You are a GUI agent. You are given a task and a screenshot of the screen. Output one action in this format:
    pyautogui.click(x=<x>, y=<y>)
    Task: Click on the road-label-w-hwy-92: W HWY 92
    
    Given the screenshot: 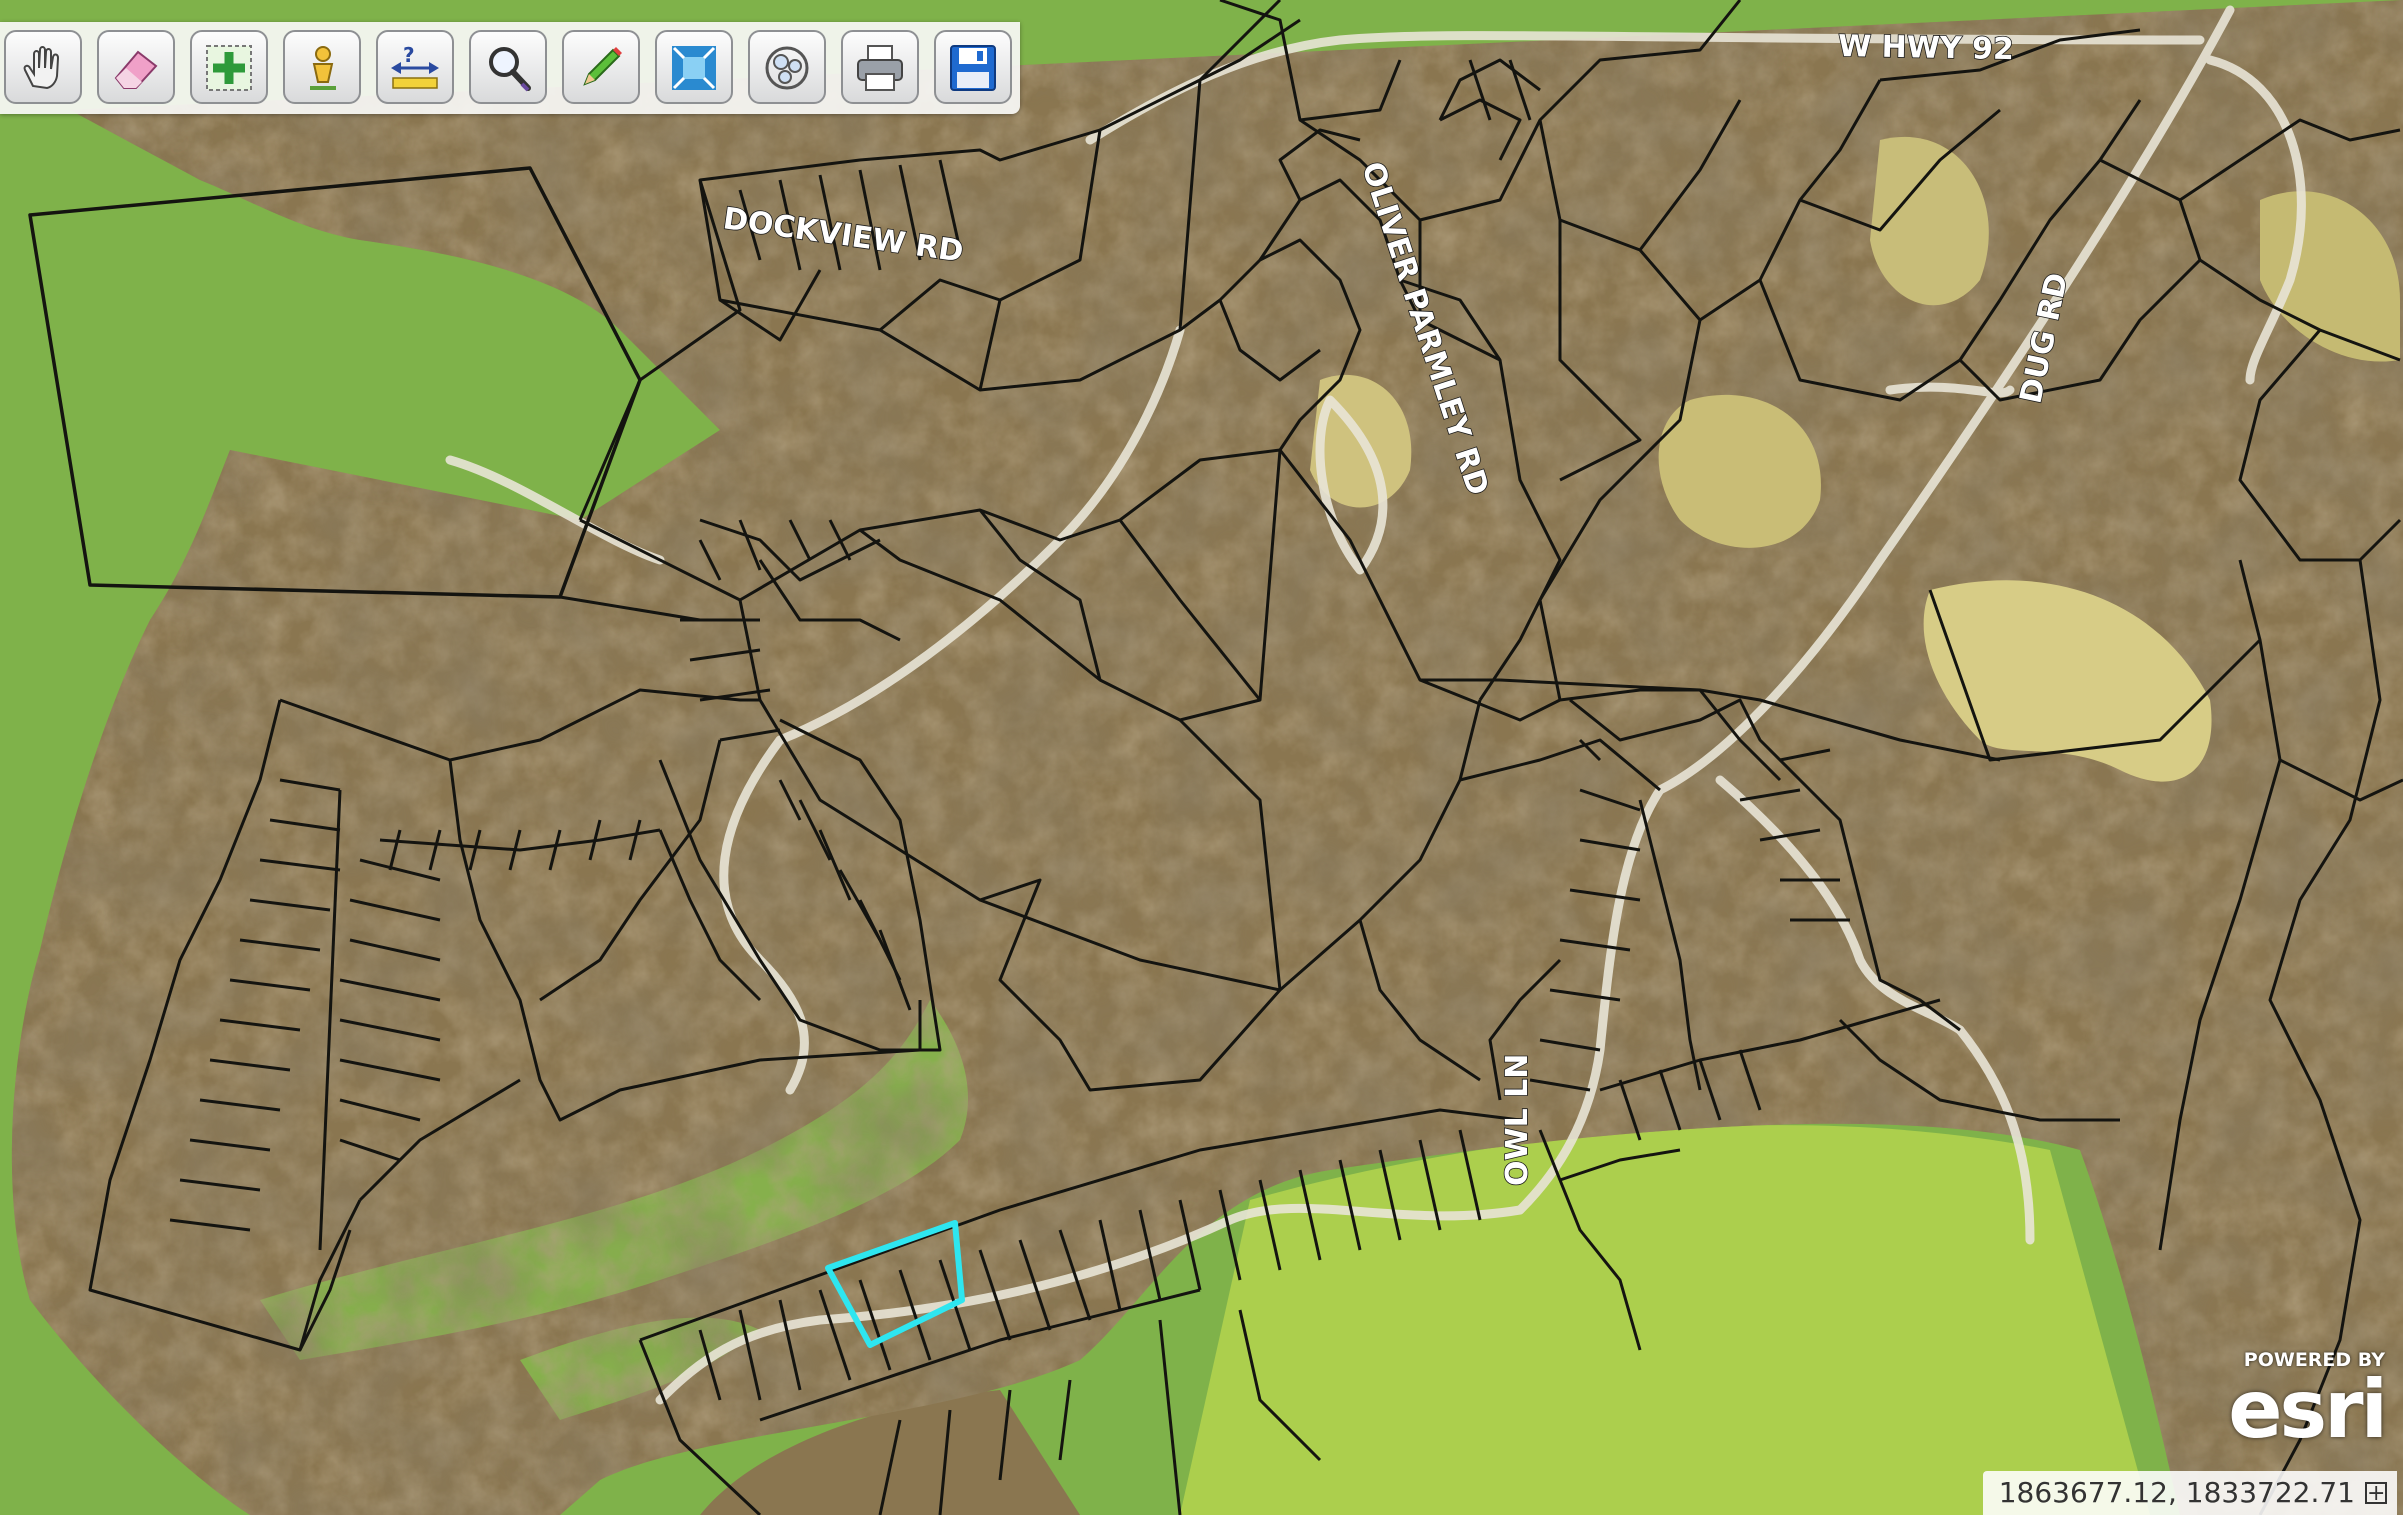 What is the action you would take?
    pyautogui.click(x=1926, y=48)
    